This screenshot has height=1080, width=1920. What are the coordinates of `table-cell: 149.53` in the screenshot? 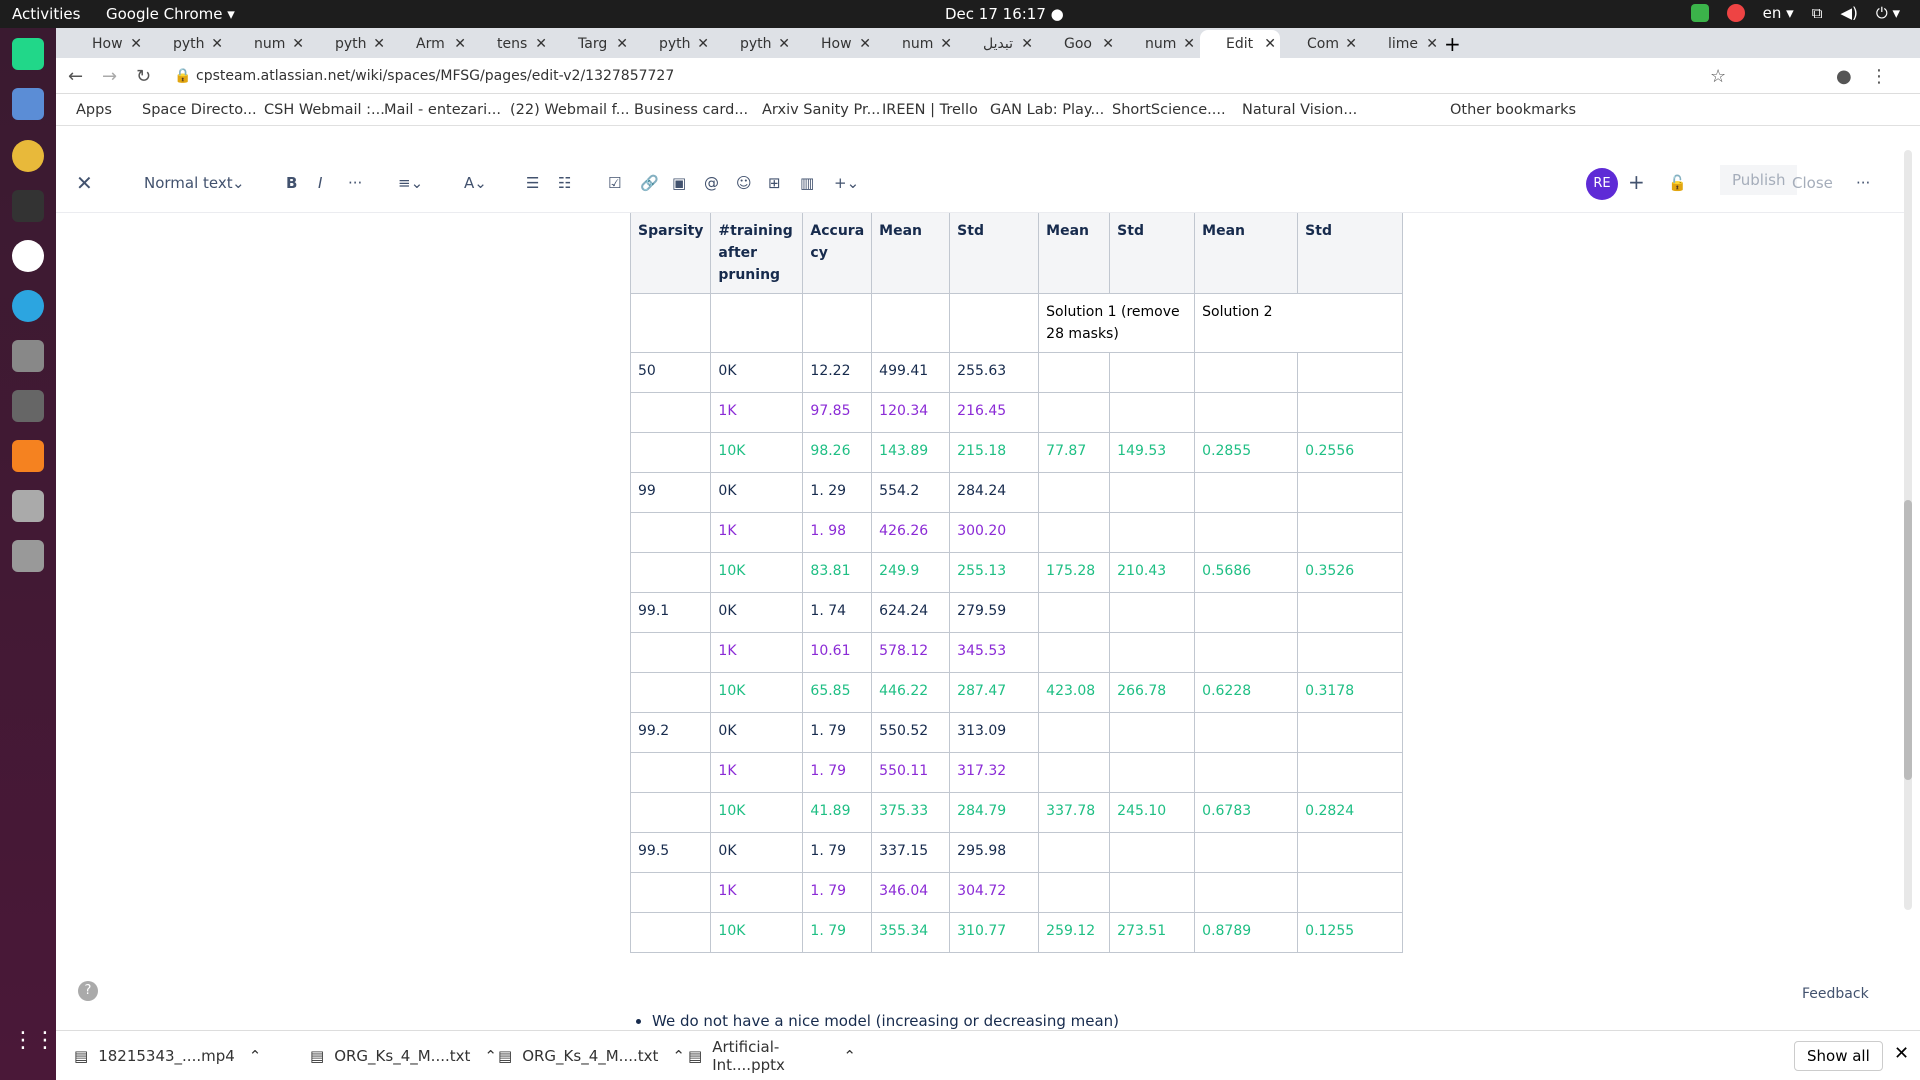 It's located at (1152, 452).